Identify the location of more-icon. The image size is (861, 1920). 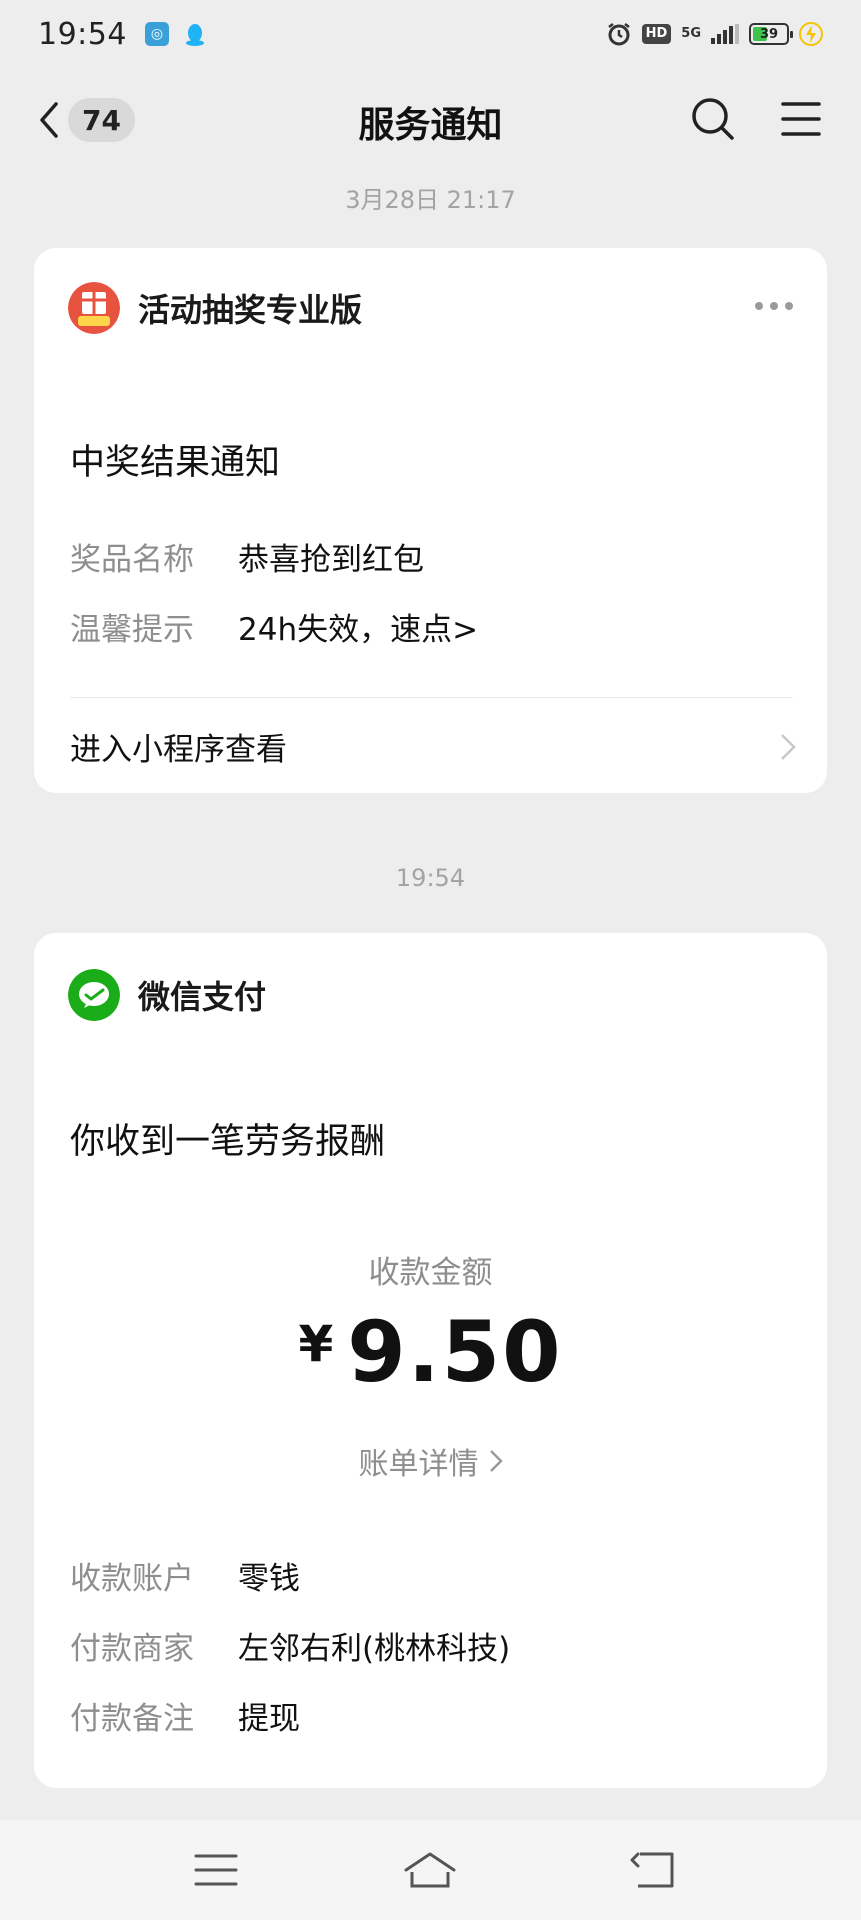
(774, 306).